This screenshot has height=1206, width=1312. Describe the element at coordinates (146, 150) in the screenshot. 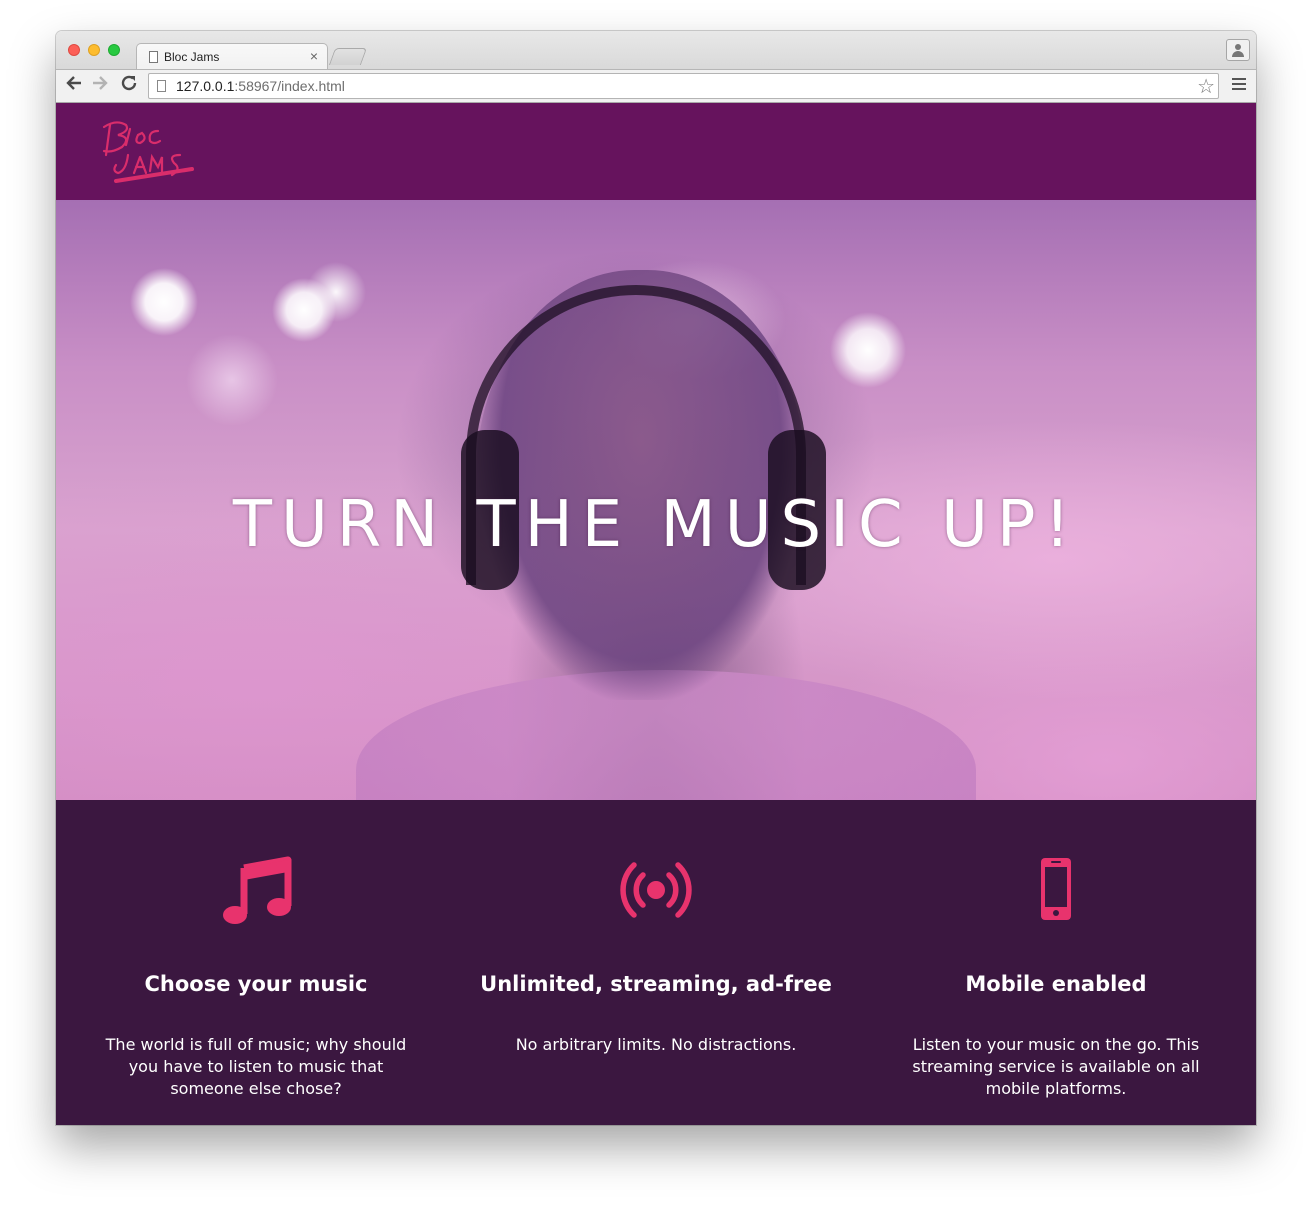

I see `bloc-jams-logo` at that location.